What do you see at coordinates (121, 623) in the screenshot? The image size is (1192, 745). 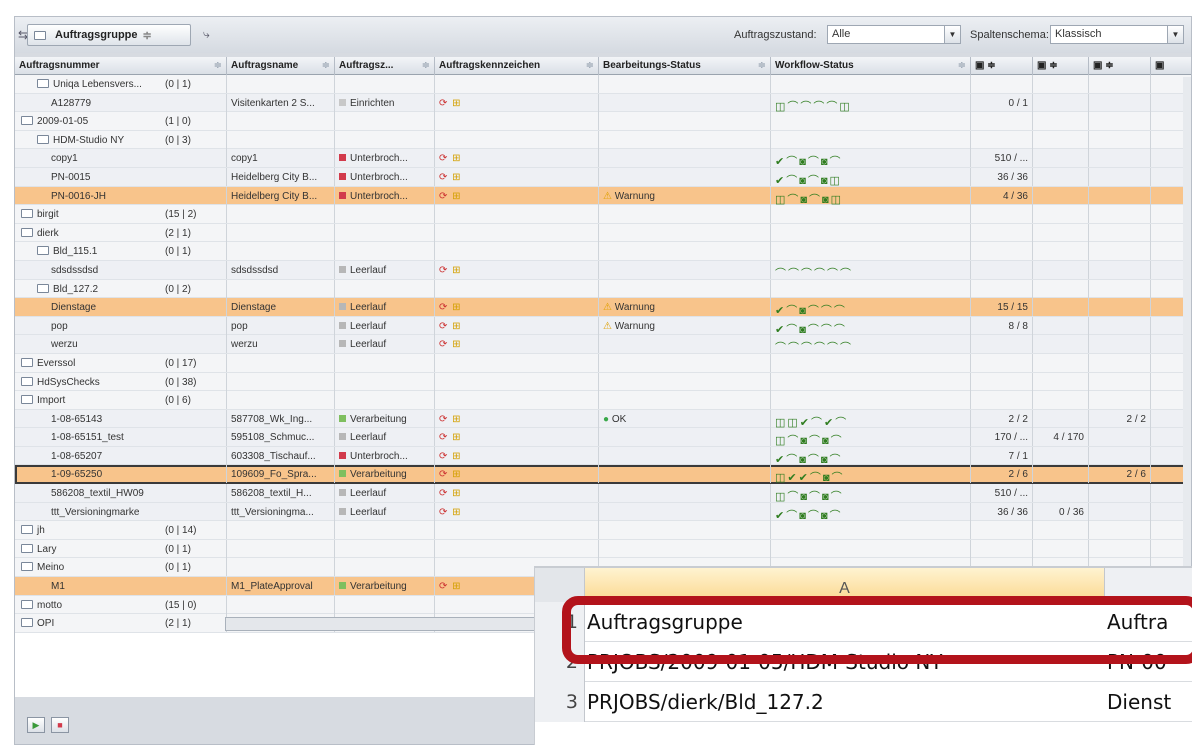 I see `order-number-cell: OPI (2 | 1)` at bounding box center [121, 623].